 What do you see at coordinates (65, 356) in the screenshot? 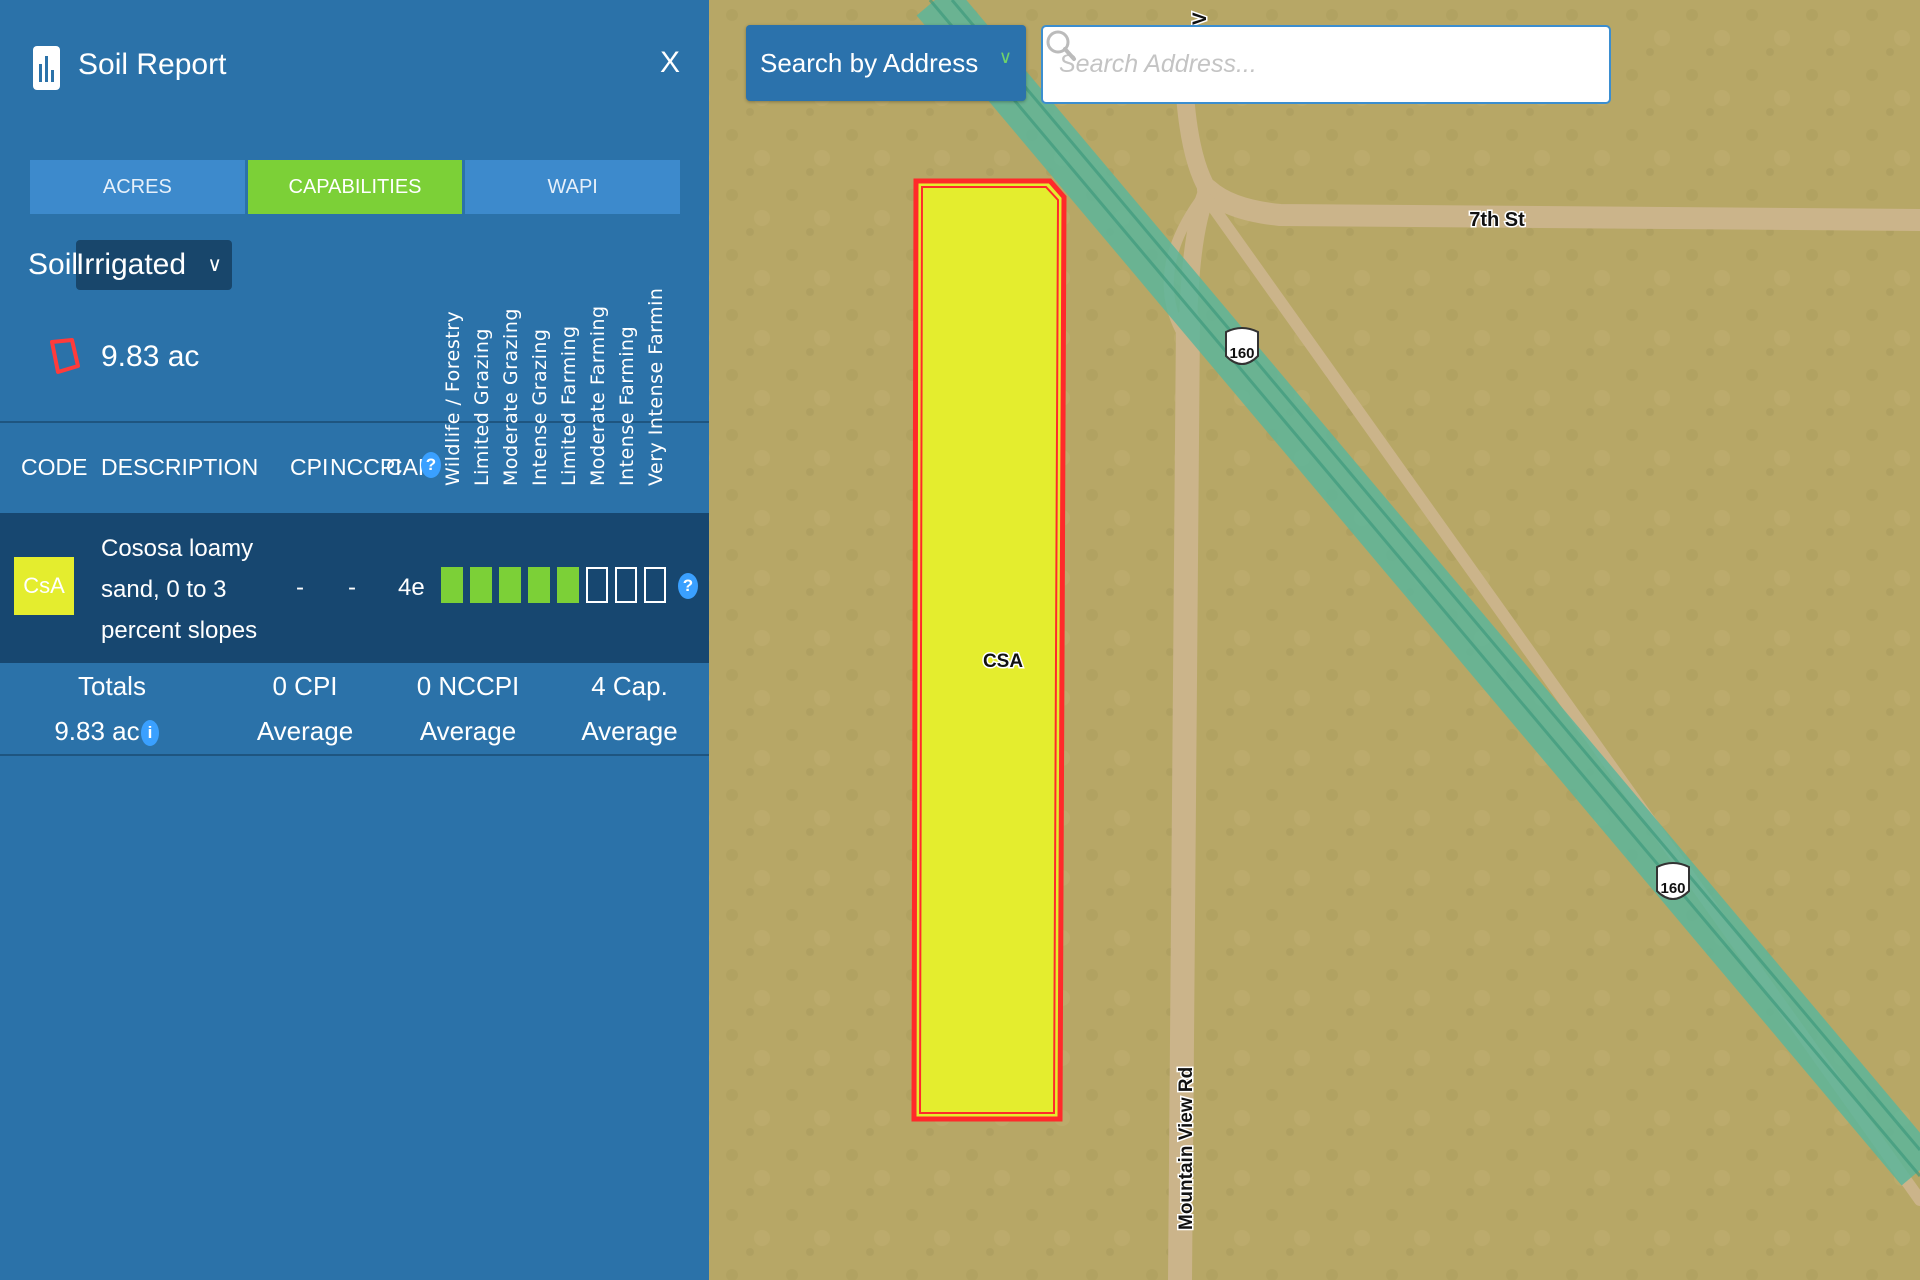
I see `polygon-icon` at bounding box center [65, 356].